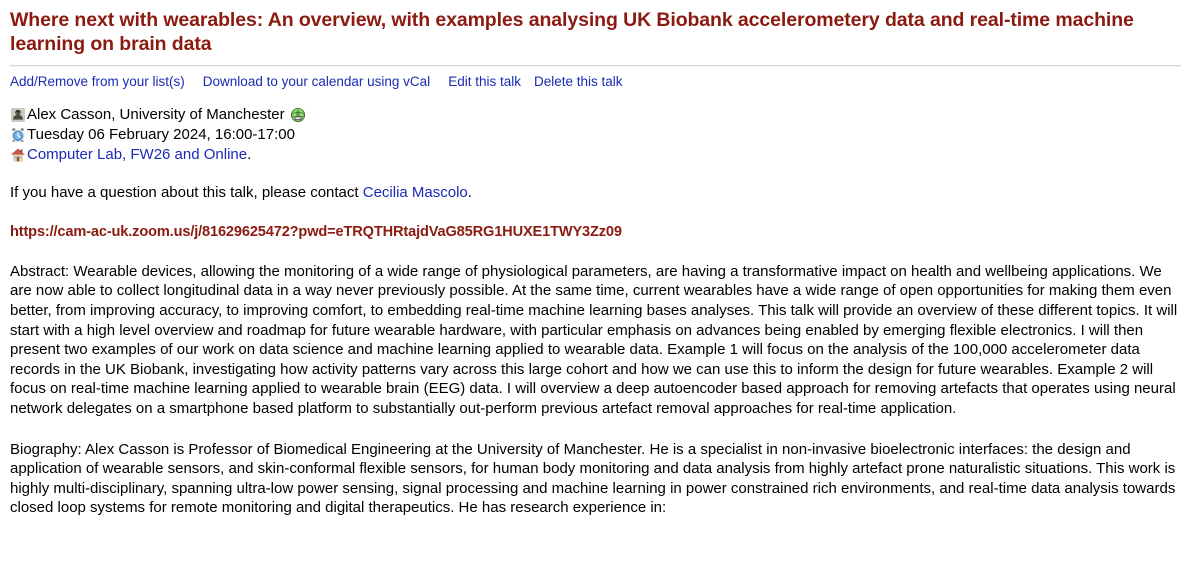  I want to click on datetime-row: Tuesday 06 February 2024, 16:00-17:00, so click(598, 135).